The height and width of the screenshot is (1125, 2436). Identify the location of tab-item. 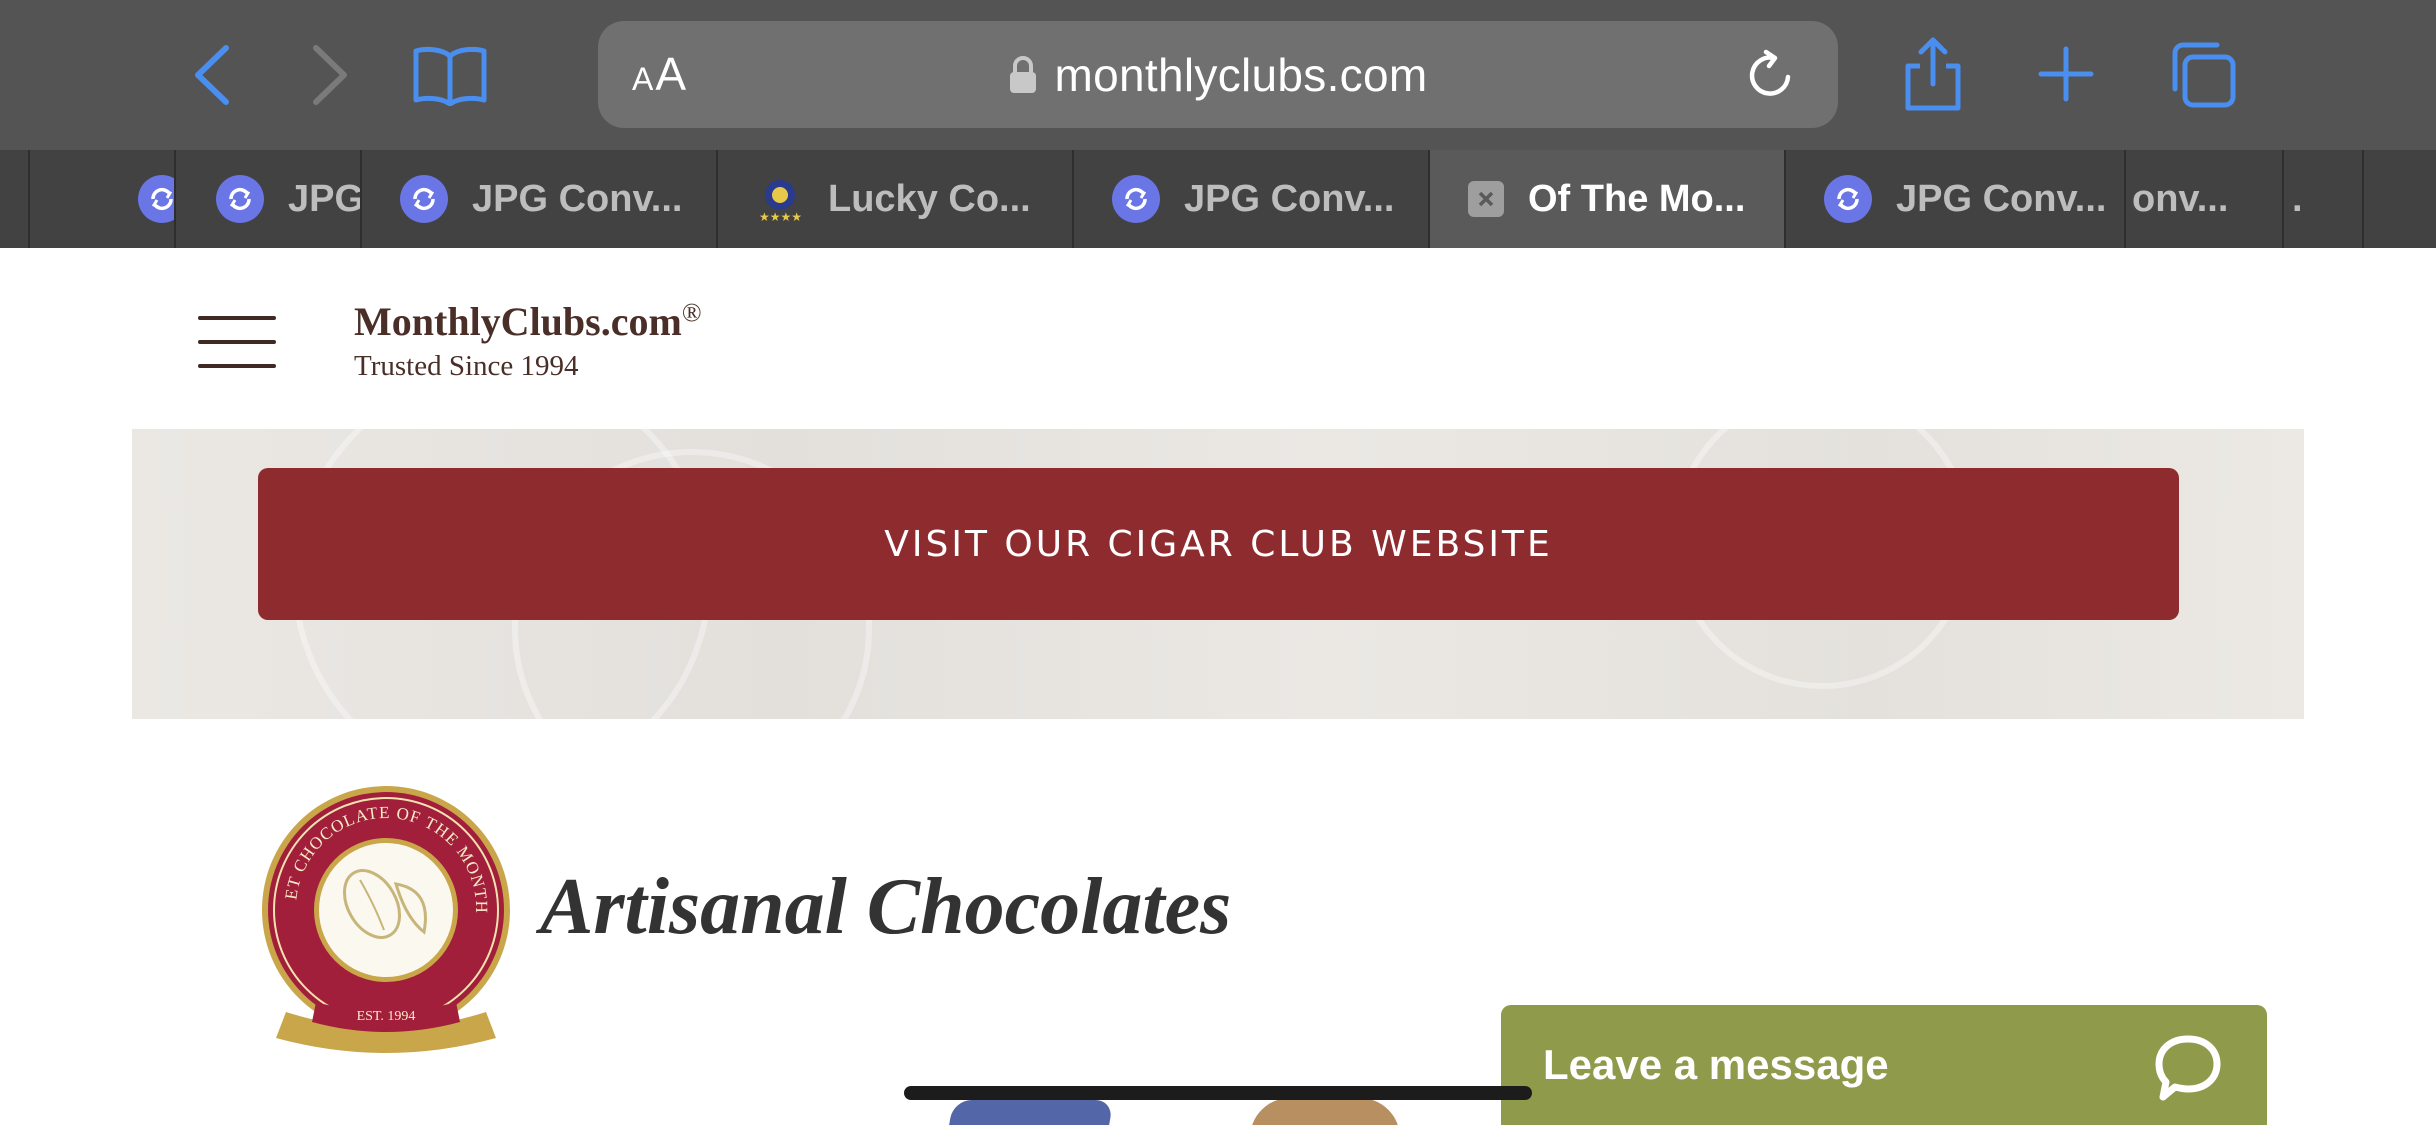
(152, 199).